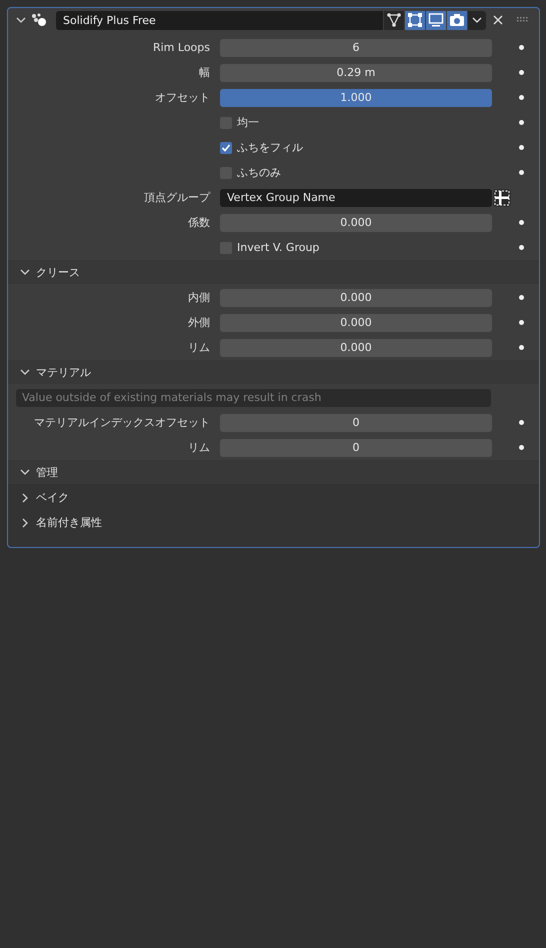 The width and height of the screenshot is (546, 948). What do you see at coordinates (181, 47) in the screenshot?
I see `field-label: Rim Loops` at bounding box center [181, 47].